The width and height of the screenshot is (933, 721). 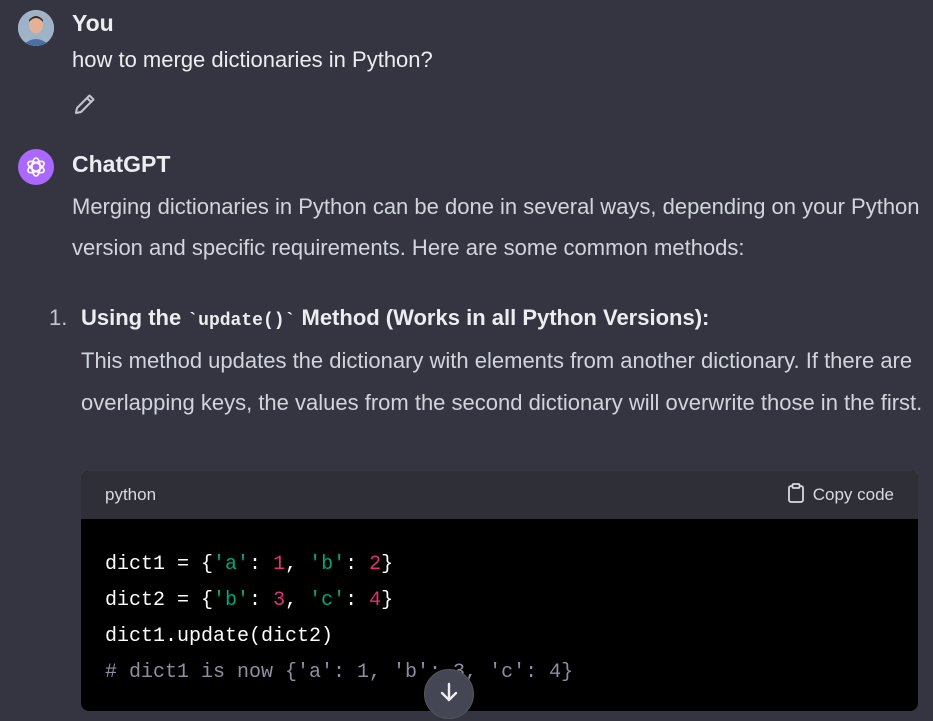 I want to click on copy-code-button: Copy code, so click(x=840, y=495).